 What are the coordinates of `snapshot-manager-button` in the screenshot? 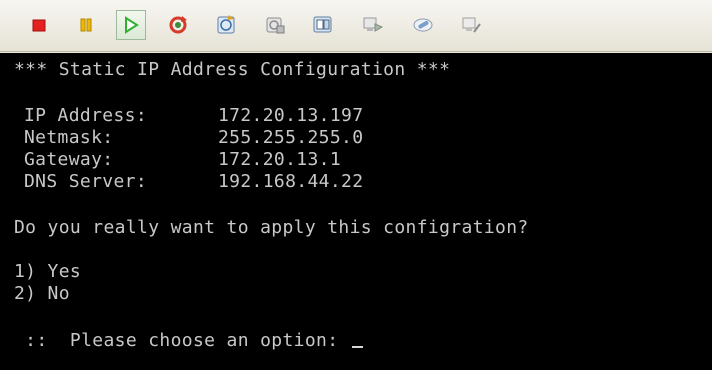 It's located at (323, 25).